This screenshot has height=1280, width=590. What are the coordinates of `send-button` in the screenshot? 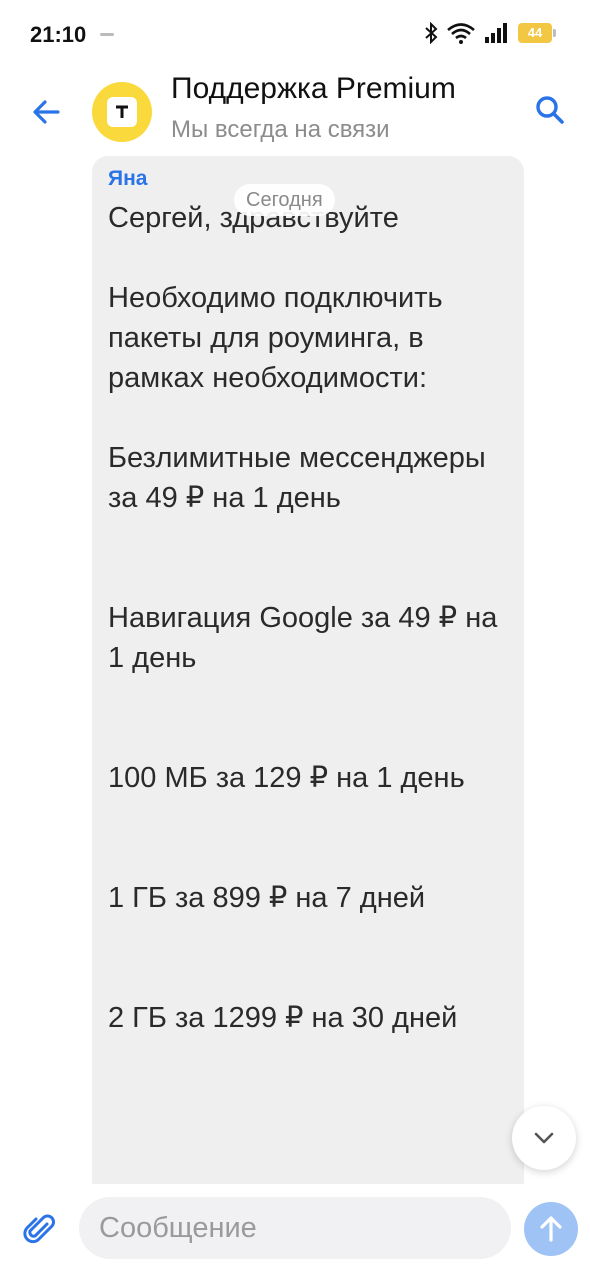 It's located at (551, 1229).